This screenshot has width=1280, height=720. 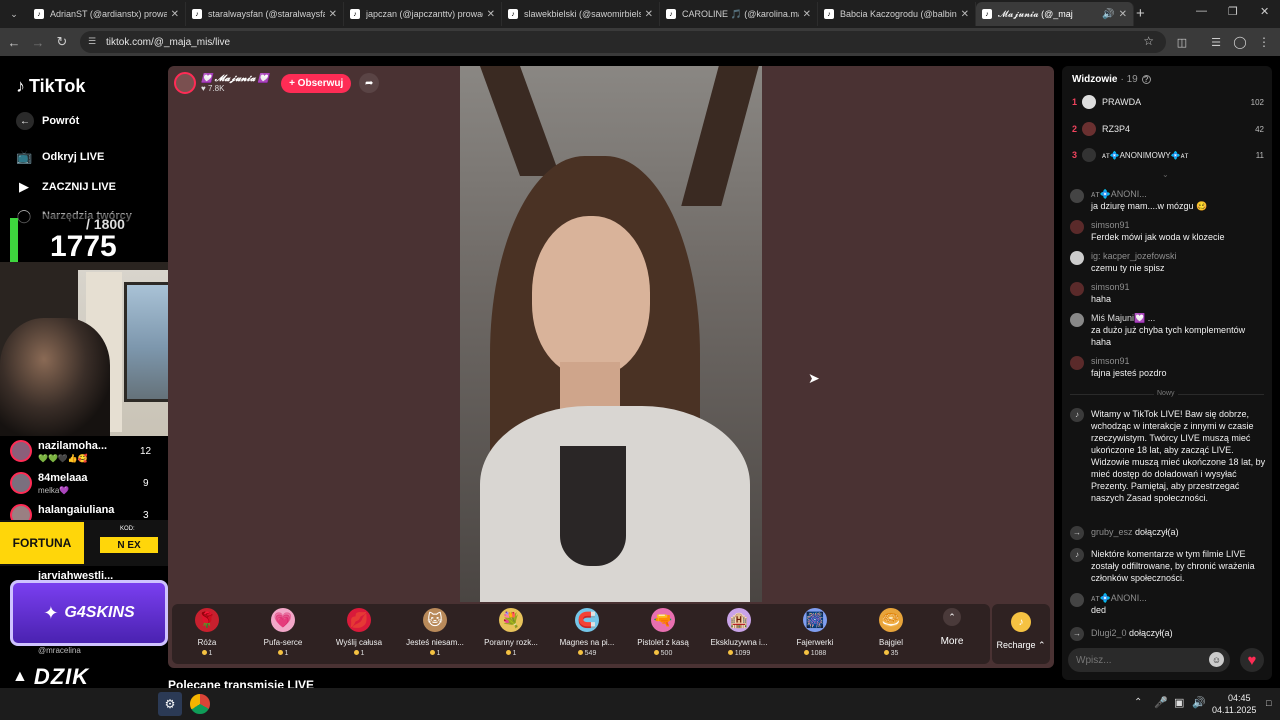 I want to click on windows-taskbar: ⚙ ⌃ 🎤 ▣ 🔊 04:45 04.11.2025 □, so click(x=640, y=704).